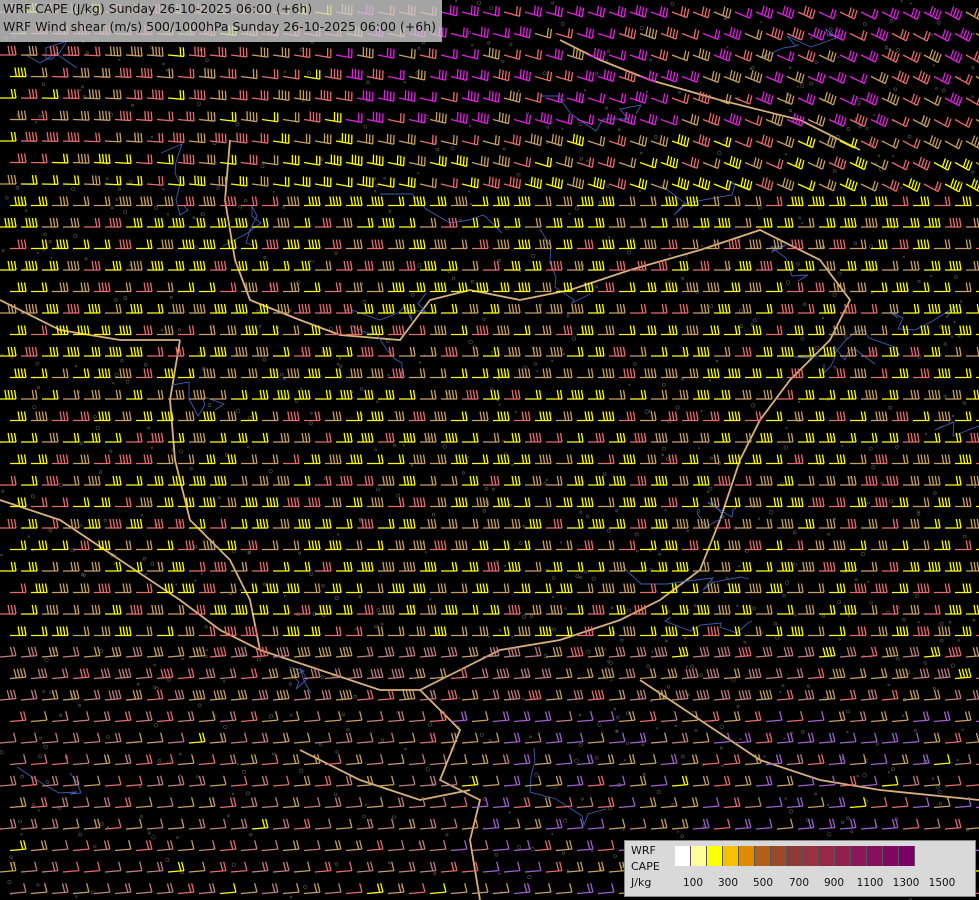  What do you see at coordinates (693, 883) in the screenshot?
I see `legend-tick-label: 100` at bounding box center [693, 883].